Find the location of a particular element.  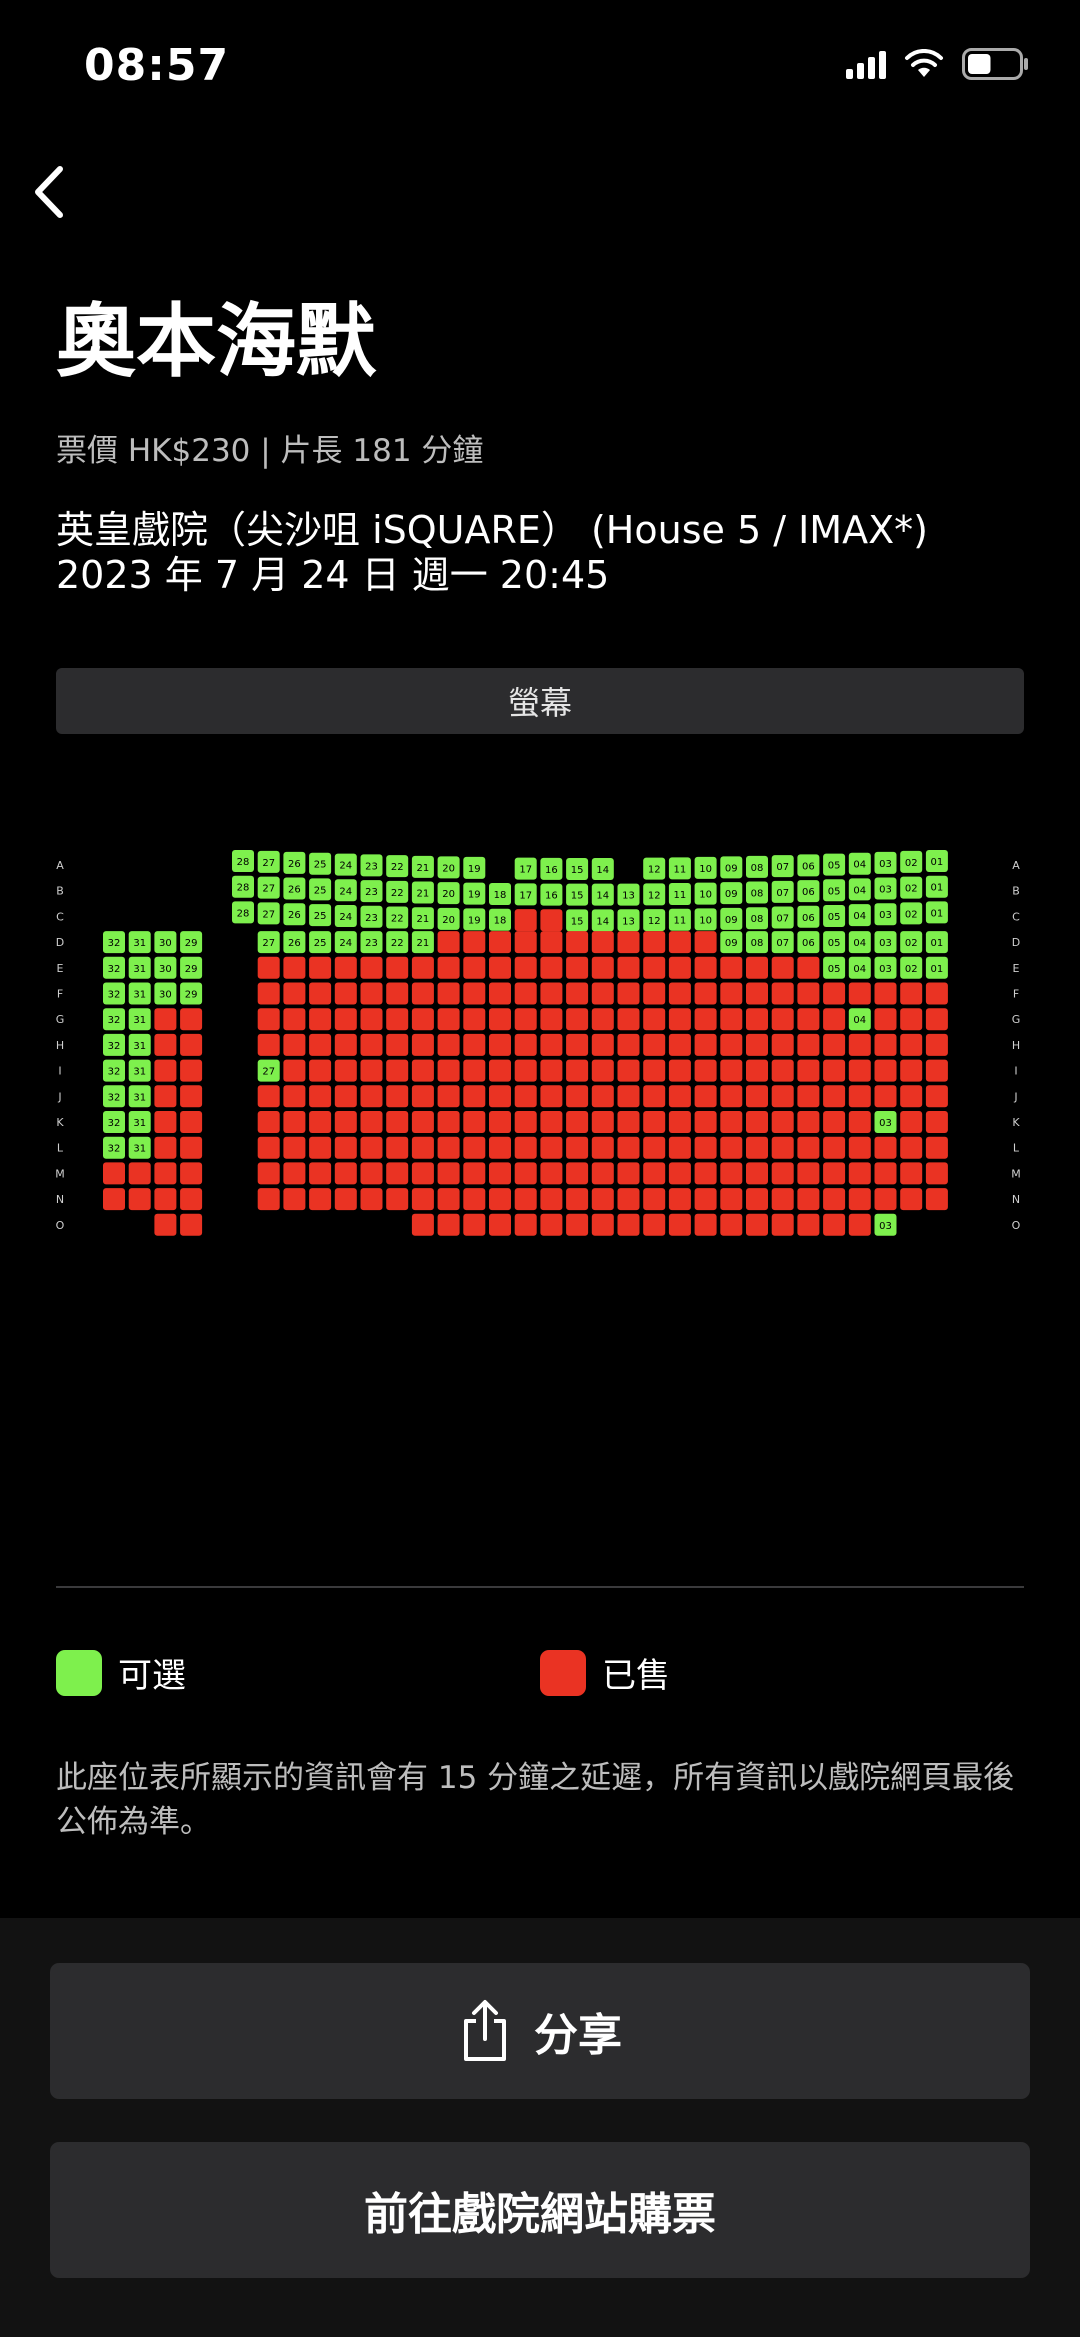

seat-number: 32 is located at coordinates (114, 1123).